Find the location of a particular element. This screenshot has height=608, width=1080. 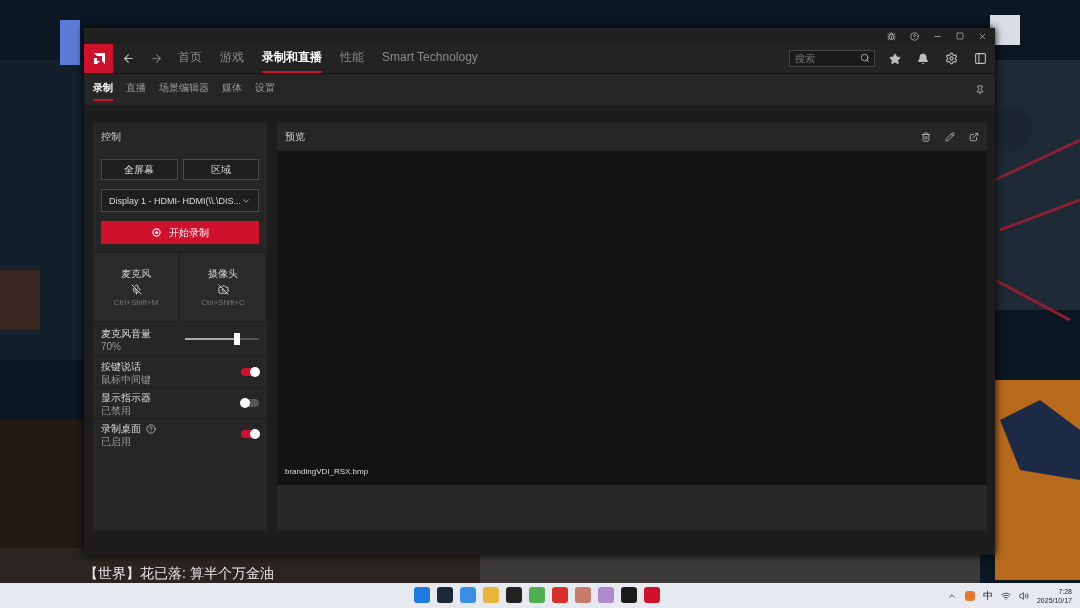

setting-status: 鼠标中间键 is located at coordinates (126, 379).